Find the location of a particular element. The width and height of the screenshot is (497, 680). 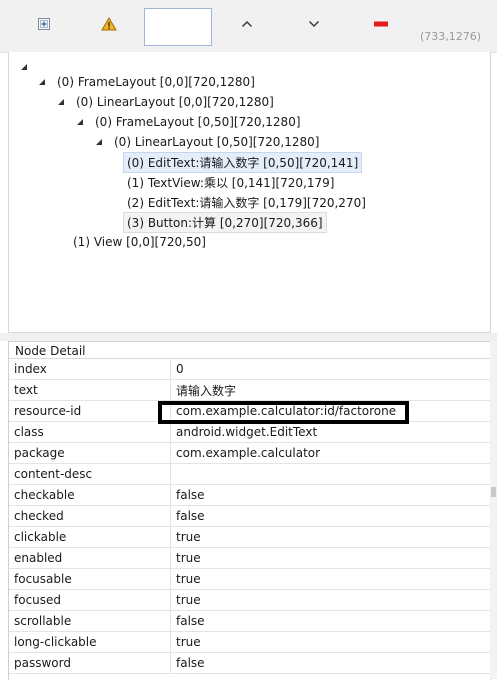

property-row: index 0 is located at coordinates (251, 369).